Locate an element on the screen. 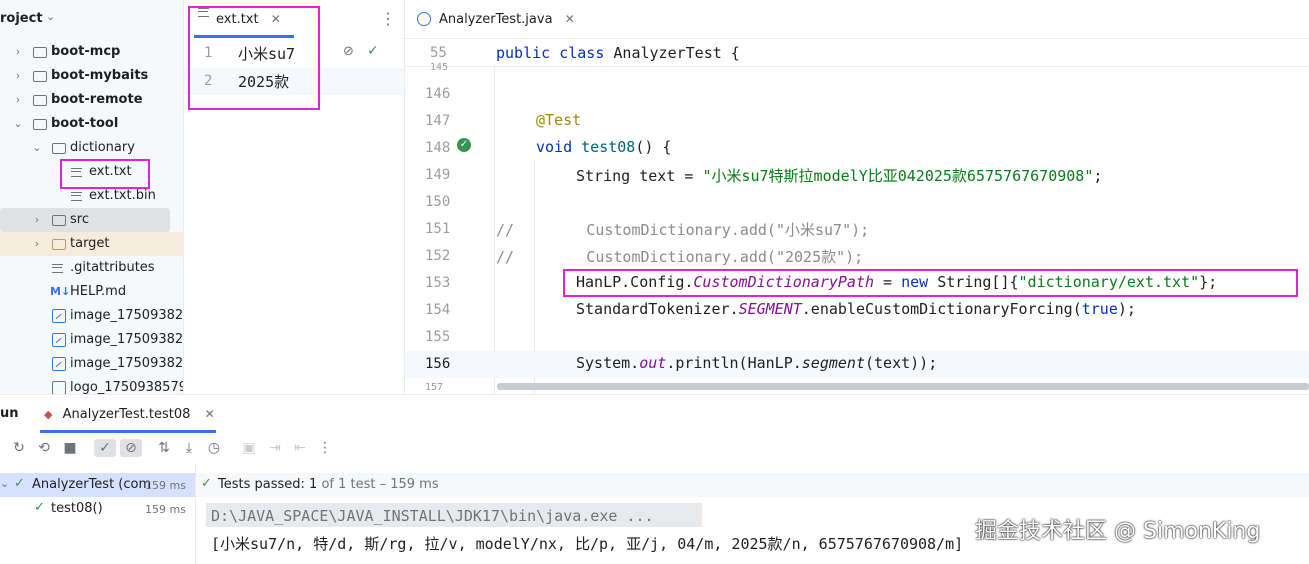  class-name: AnalyzerTest { is located at coordinates (676, 53).